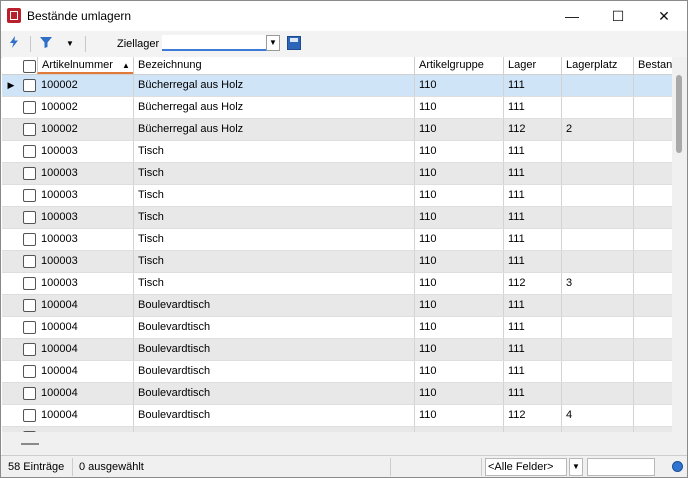 The height and width of the screenshot is (478, 688). What do you see at coordinates (36, 467) in the screenshot?
I see `record-count: 58 Einträge` at bounding box center [36, 467].